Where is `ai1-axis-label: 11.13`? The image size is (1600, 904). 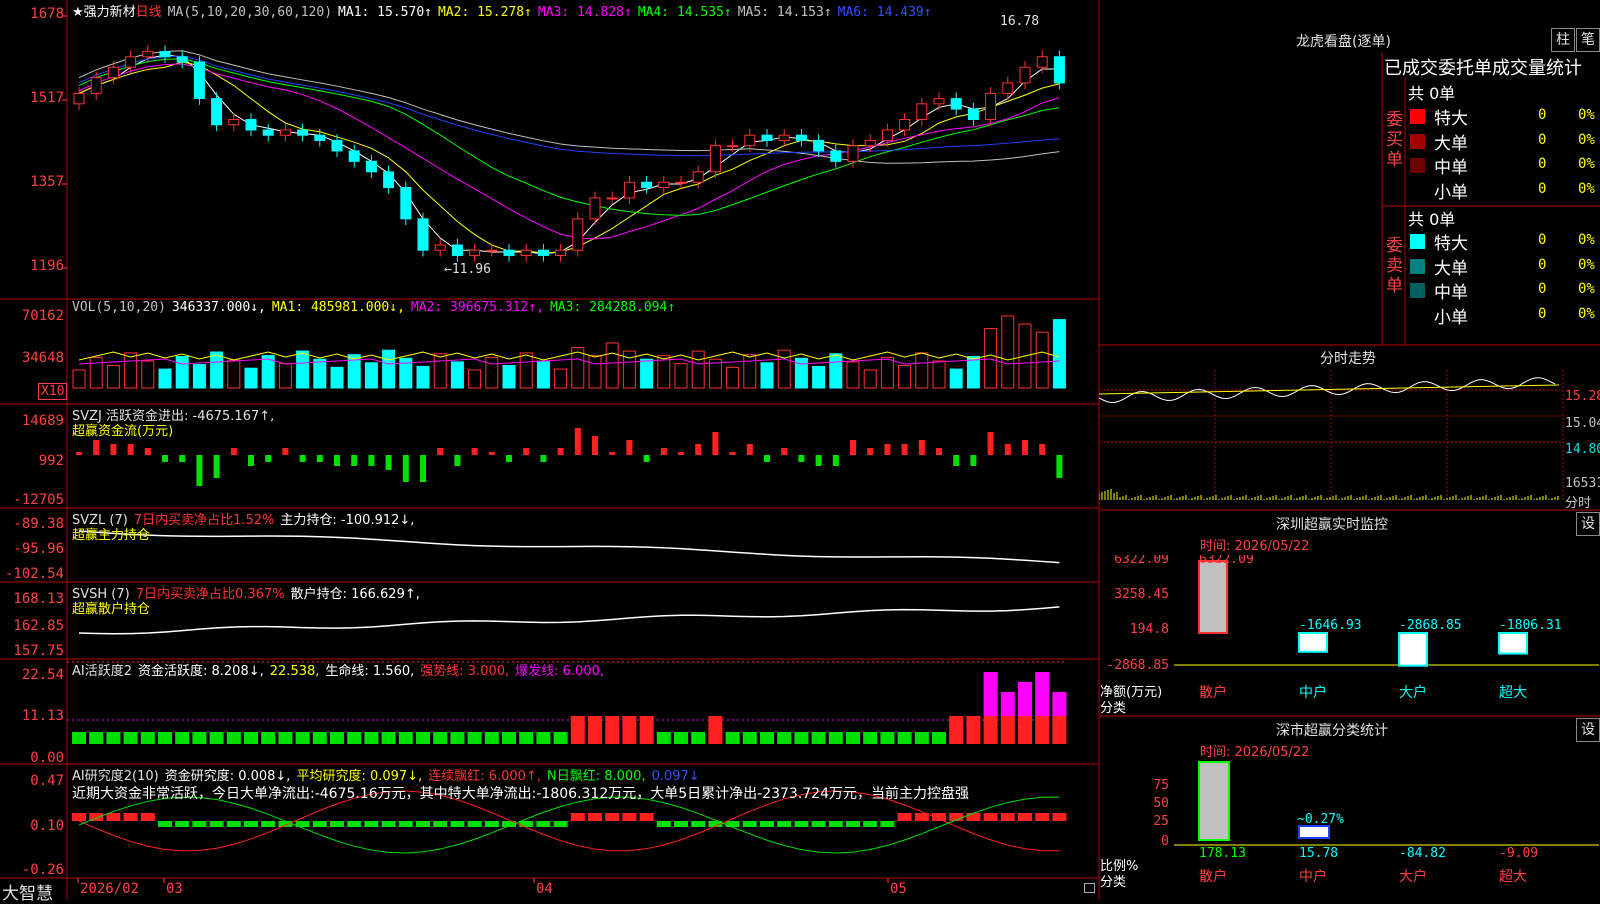
ai1-axis-label: 11.13 is located at coordinates (42, 716).